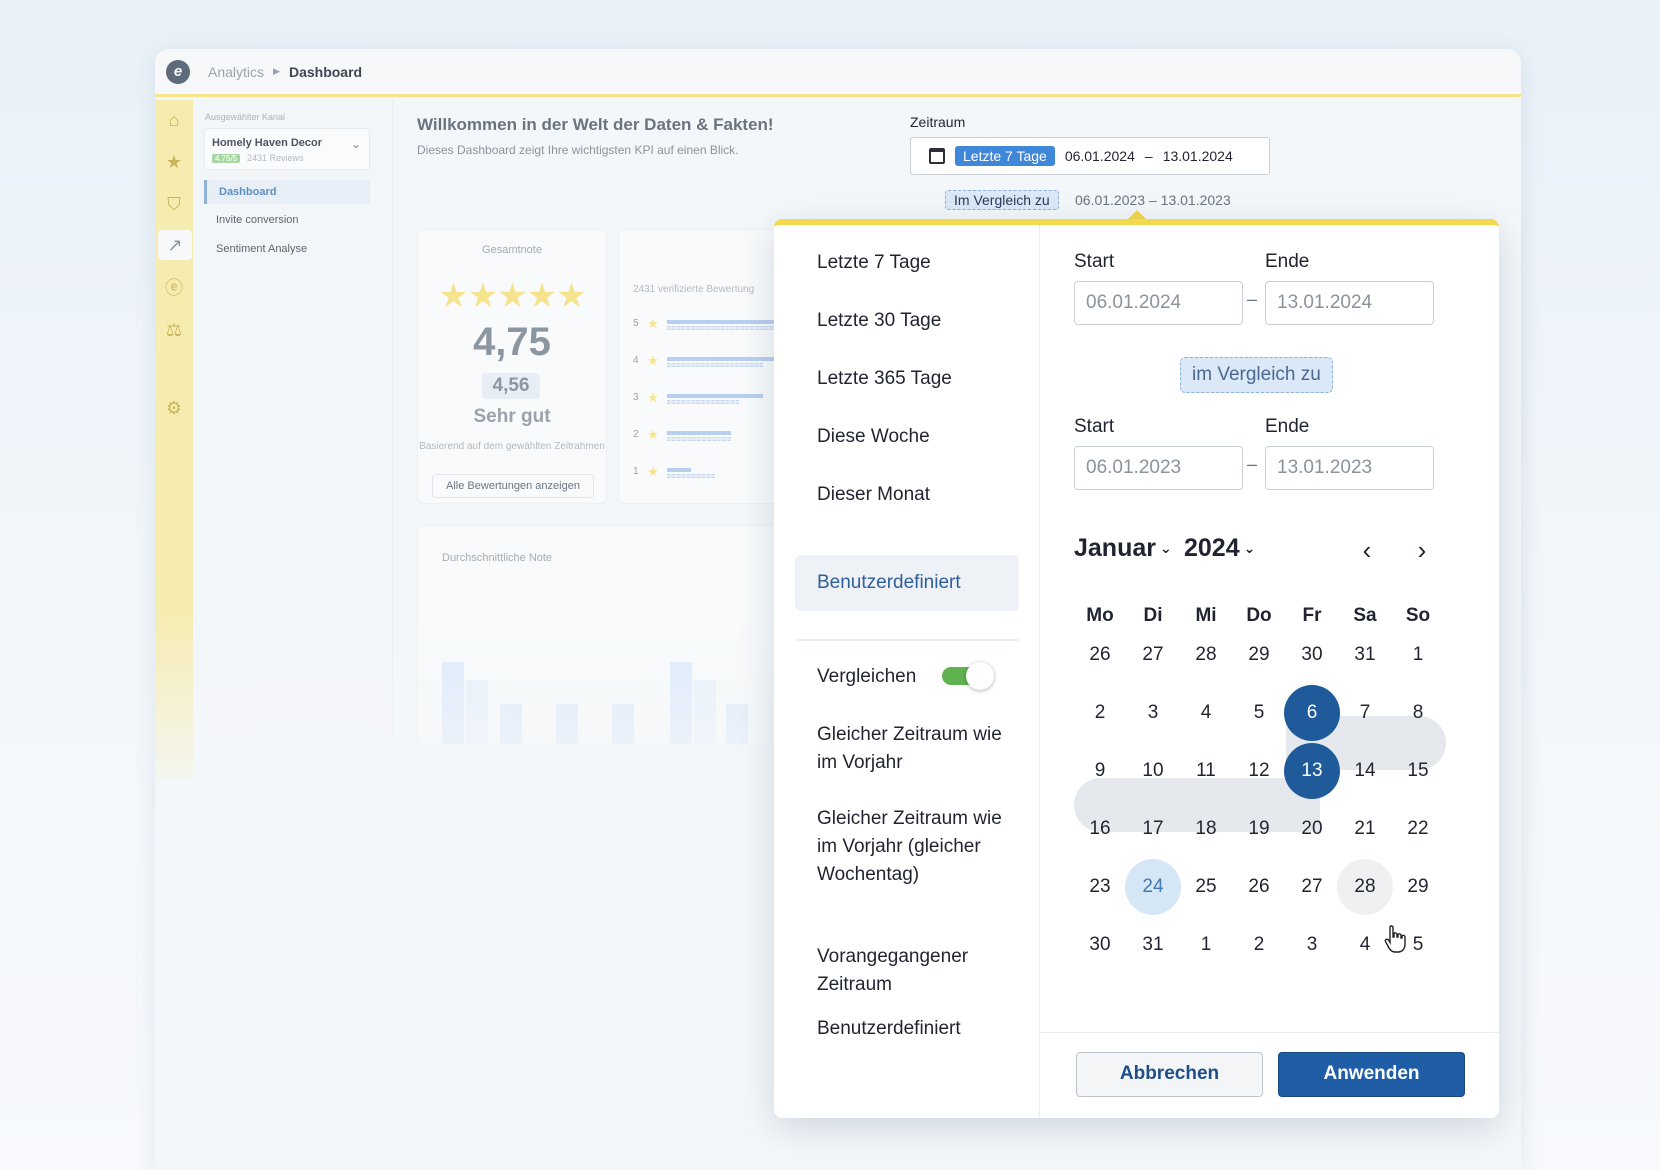 Image resolution: width=1660 pixels, height=1170 pixels. What do you see at coordinates (1100, 829) in the screenshot?
I see `calendar-day: 16` at bounding box center [1100, 829].